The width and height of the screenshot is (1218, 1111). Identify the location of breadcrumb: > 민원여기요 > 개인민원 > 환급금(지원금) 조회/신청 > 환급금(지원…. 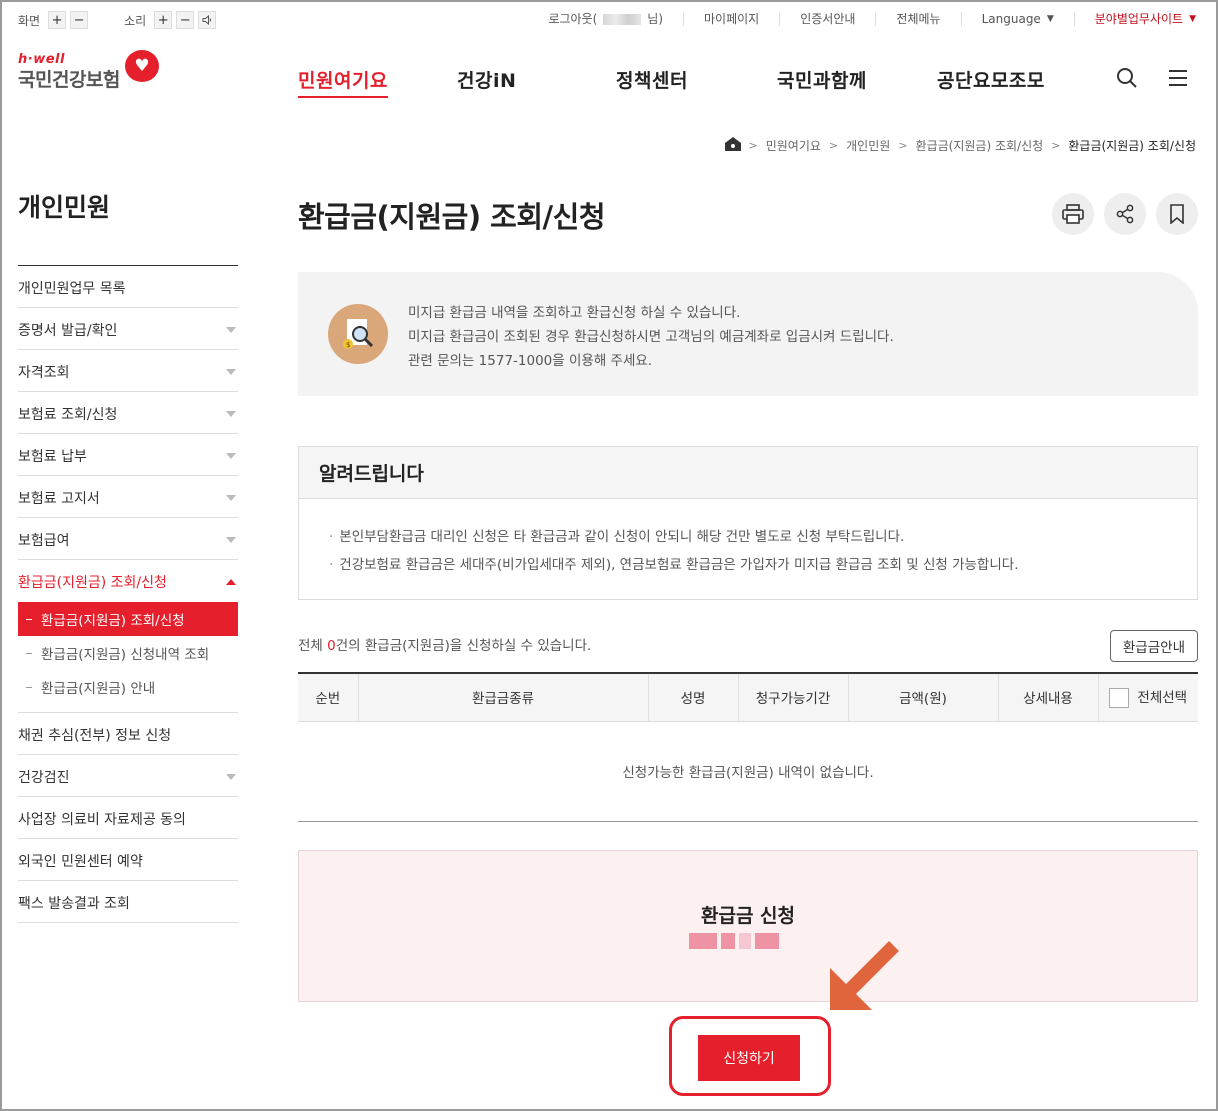
(960, 145).